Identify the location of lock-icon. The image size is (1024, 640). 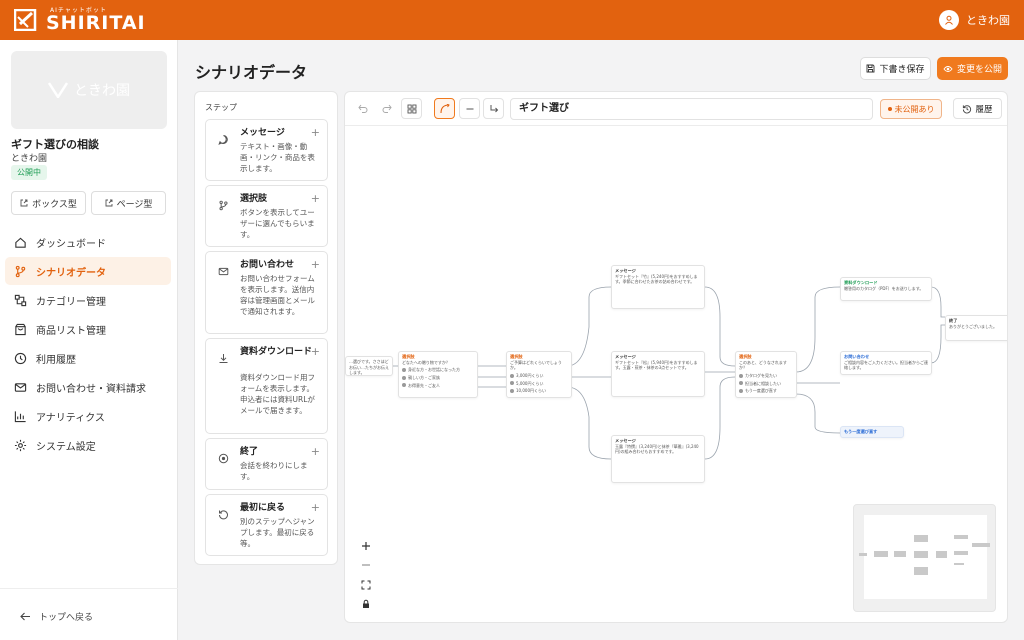
(366, 604).